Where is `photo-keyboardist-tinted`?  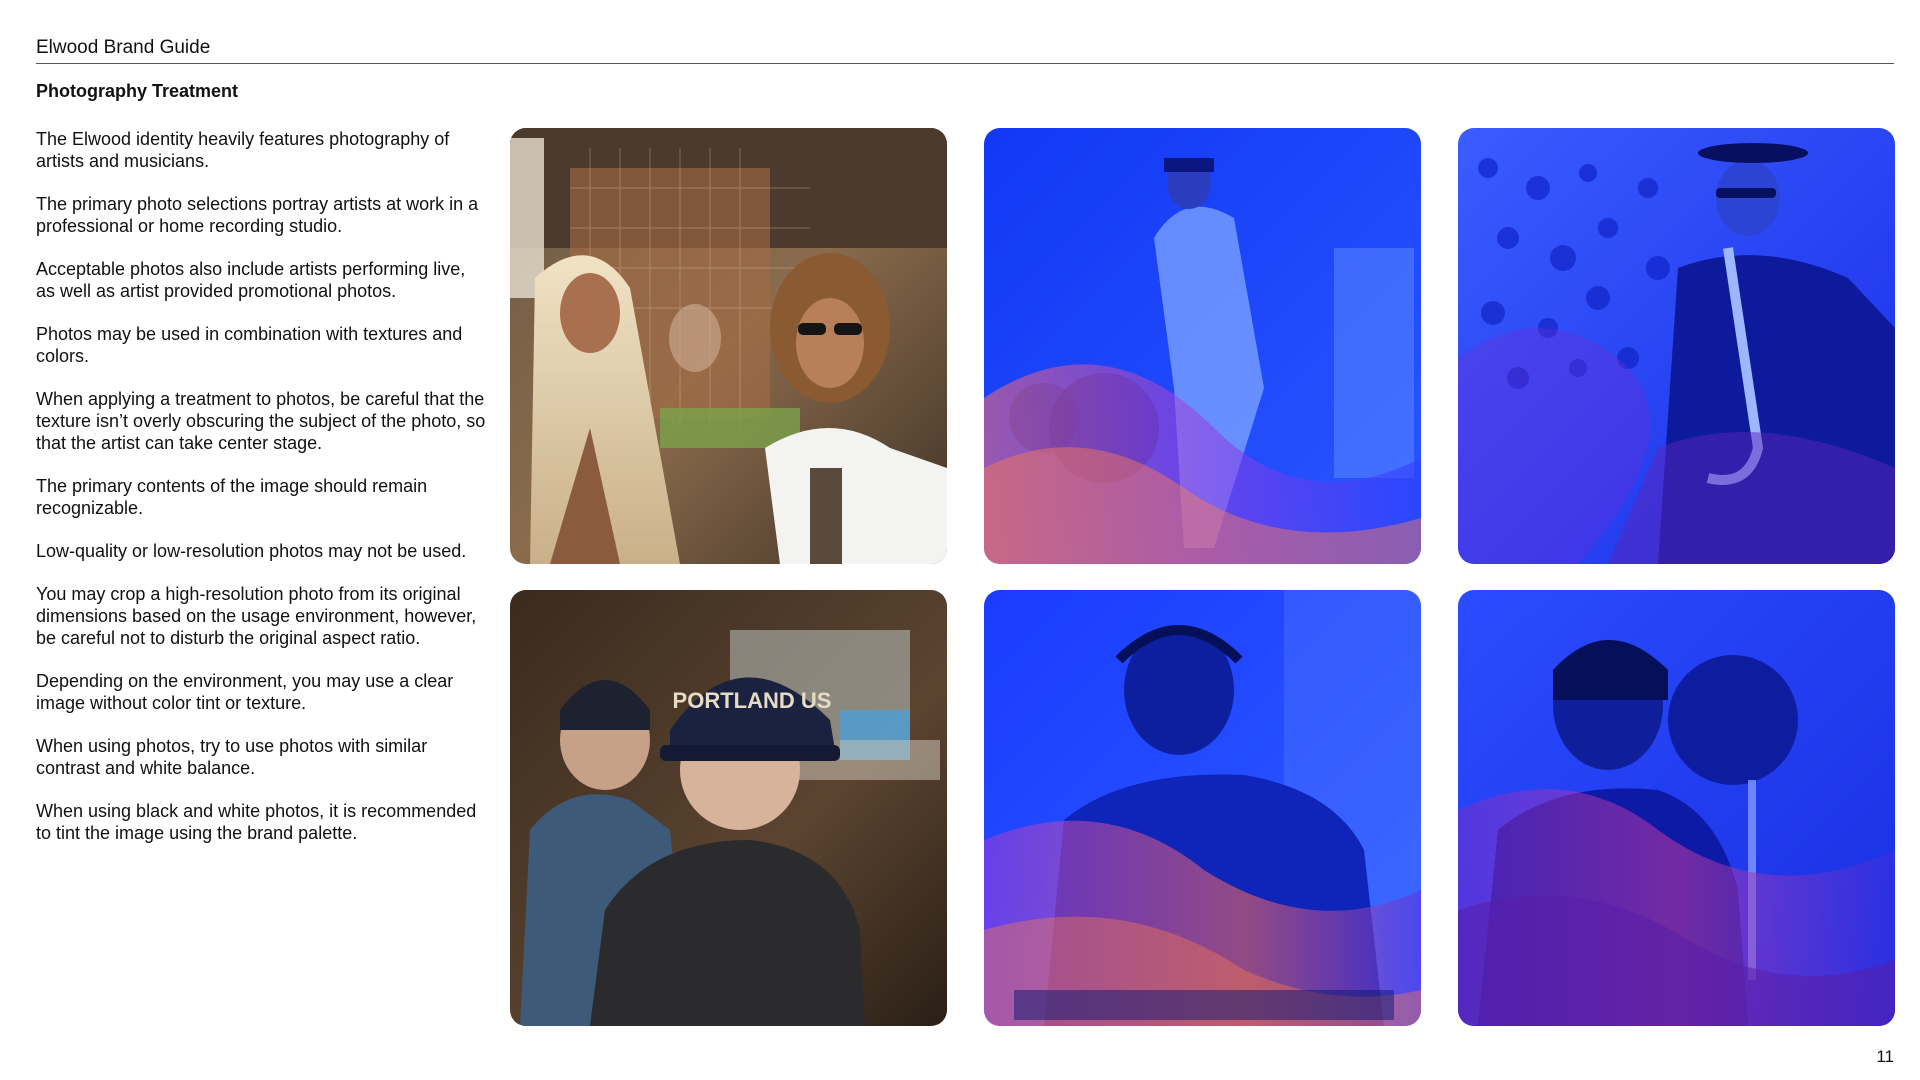 photo-keyboardist-tinted is located at coordinates (1202, 808).